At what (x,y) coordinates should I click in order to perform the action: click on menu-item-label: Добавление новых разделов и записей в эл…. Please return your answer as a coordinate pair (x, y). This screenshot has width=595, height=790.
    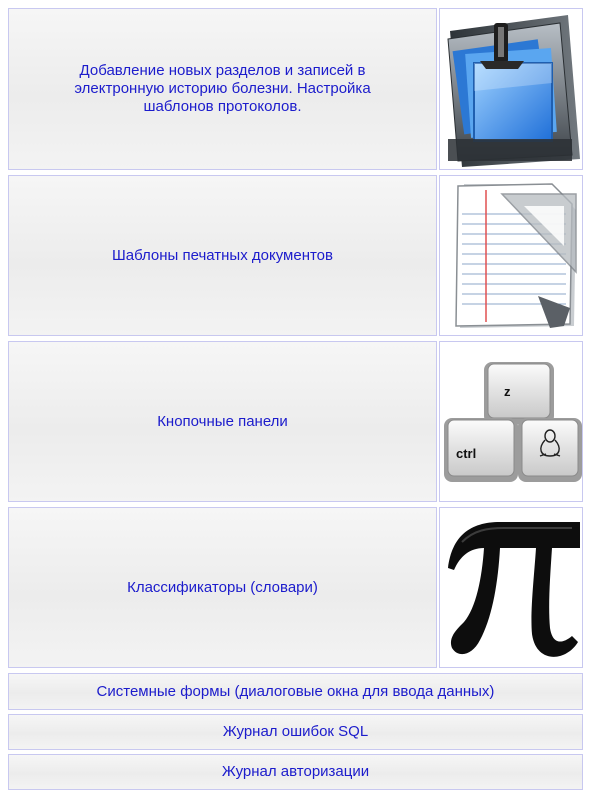
    Looking at the image, I should click on (222, 89).